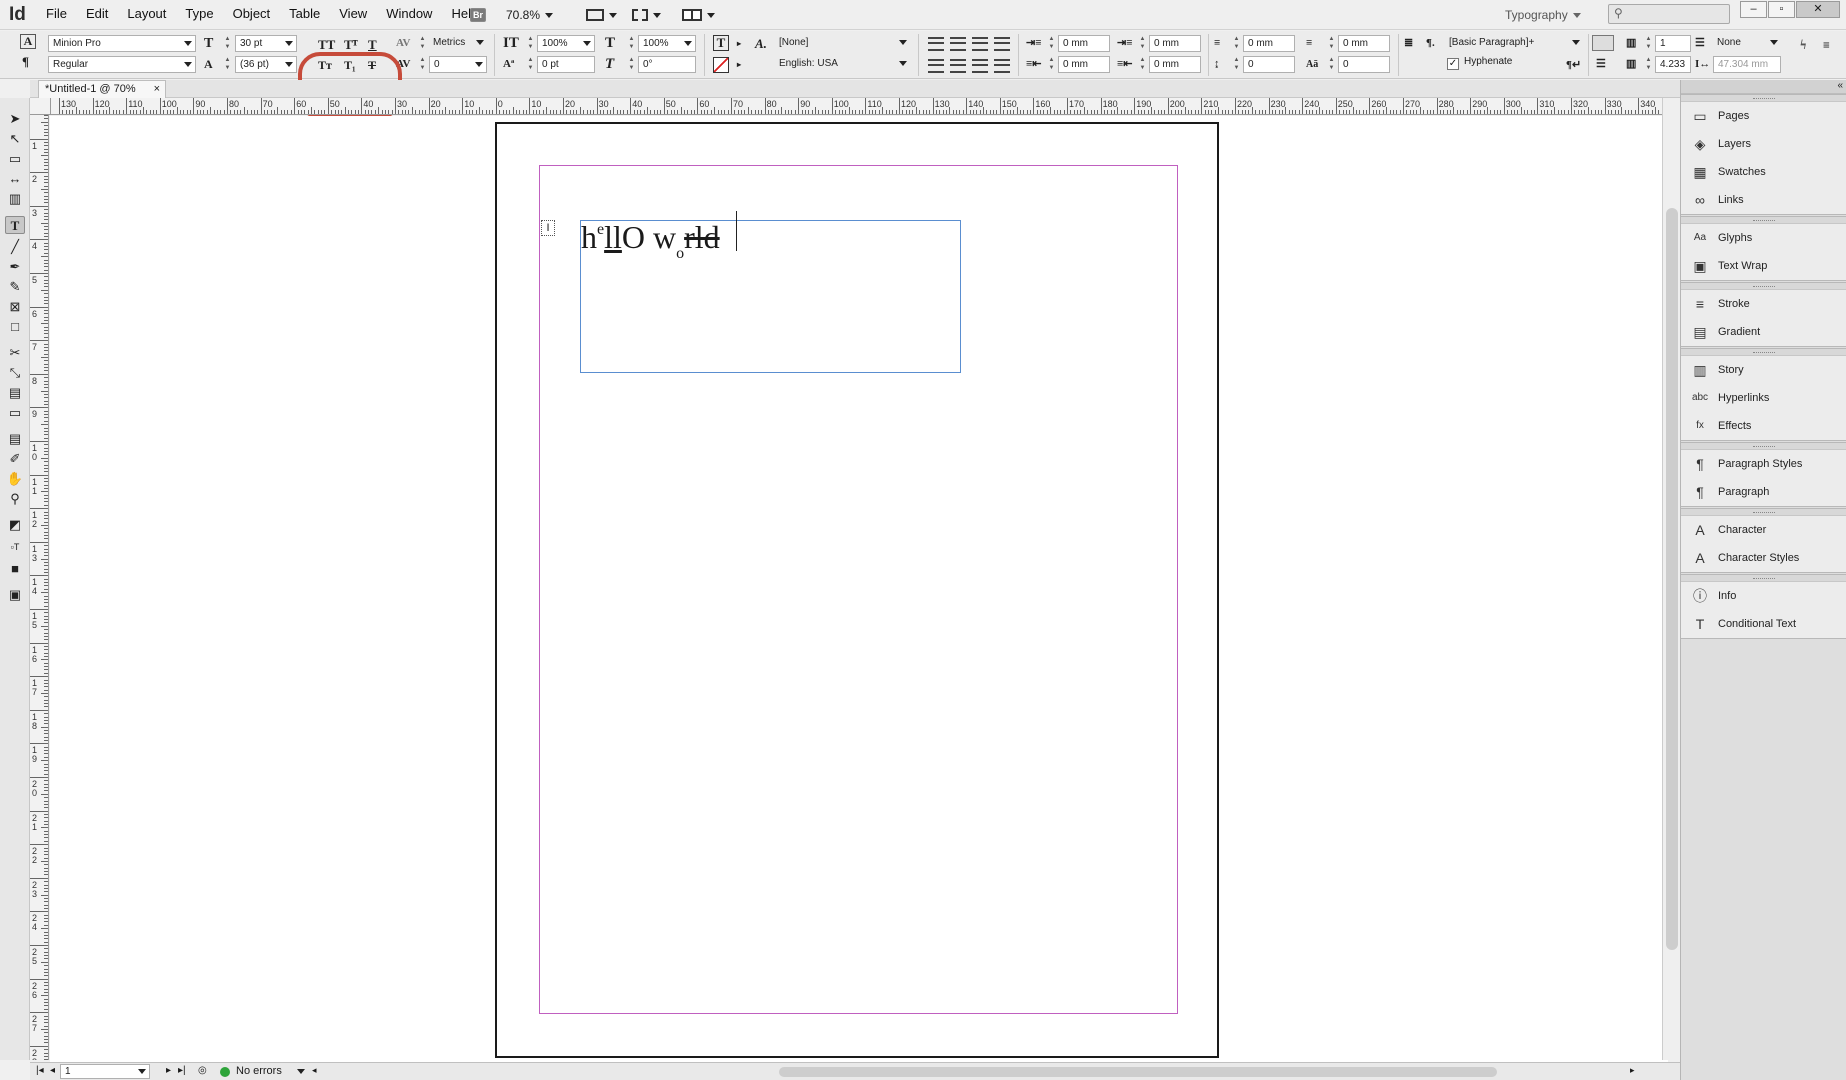 The height and width of the screenshot is (1080, 1846). I want to click on panel-item-effects: fx Effects, so click(1763, 426).